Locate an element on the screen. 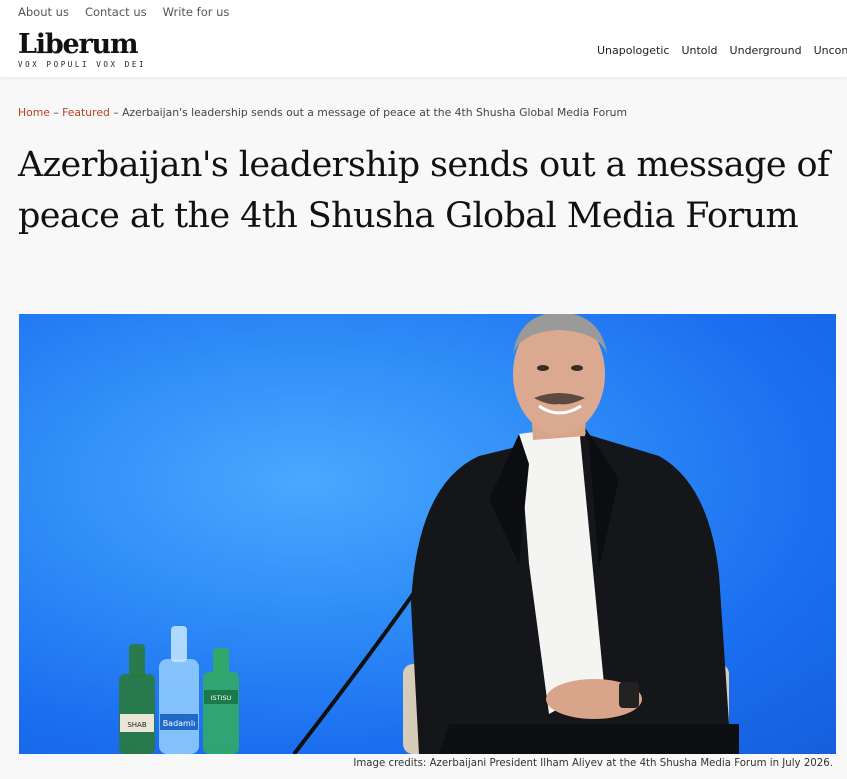  top-utility-nav: About us Contact us Write for us is located at coordinates (123, 12).